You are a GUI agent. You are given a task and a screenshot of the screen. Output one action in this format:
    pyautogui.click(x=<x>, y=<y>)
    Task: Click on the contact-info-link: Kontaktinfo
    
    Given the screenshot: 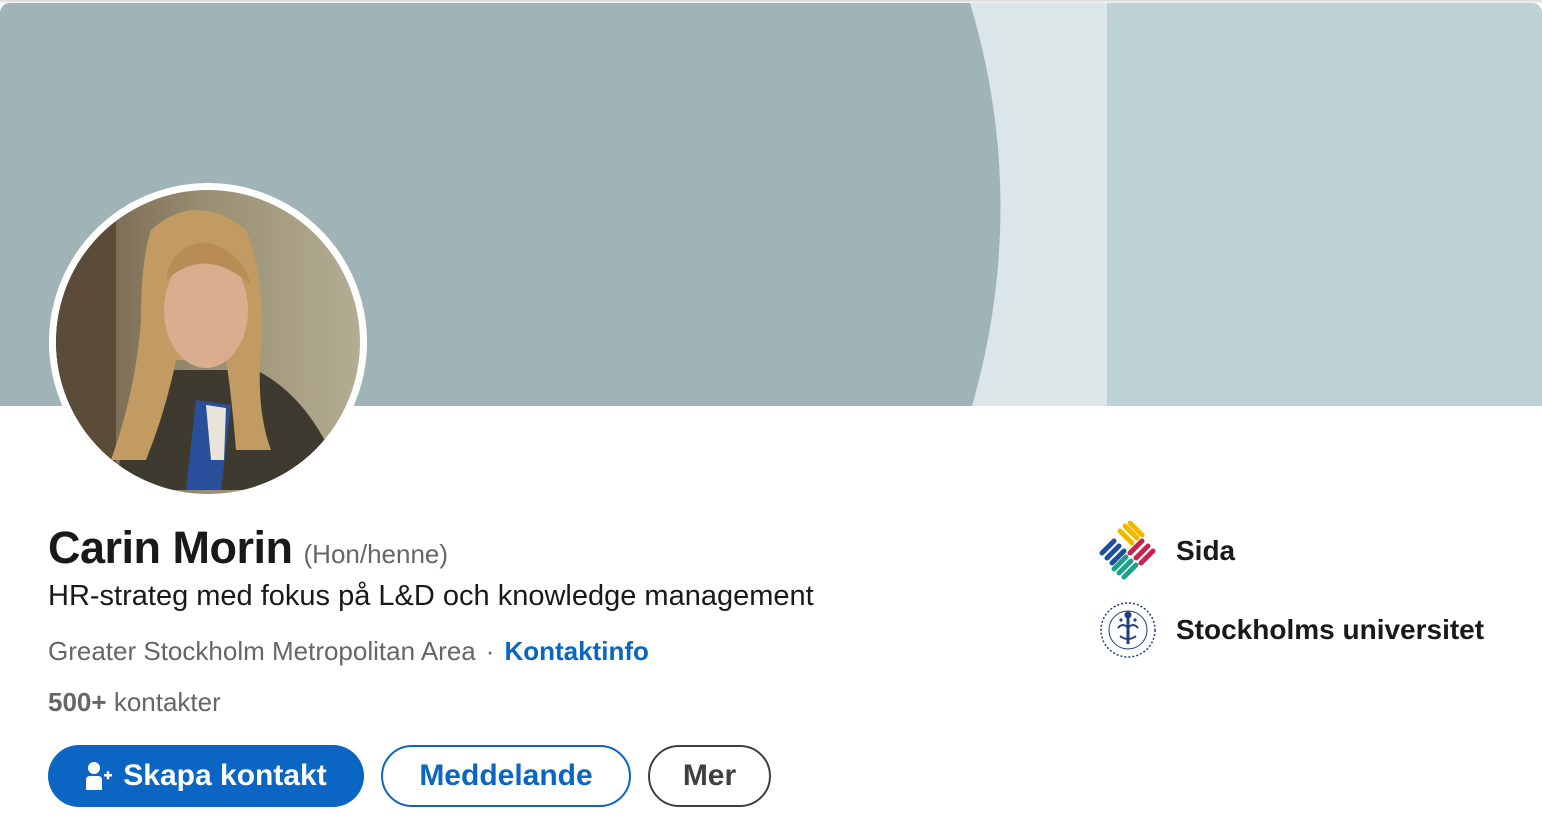 What is the action you would take?
    pyautogui.click(x=576, y=651)
    